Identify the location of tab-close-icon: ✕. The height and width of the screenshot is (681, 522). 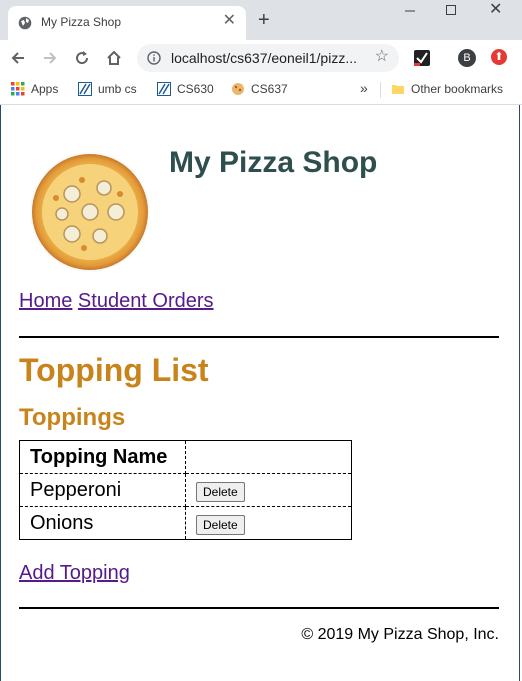
(229, 21).